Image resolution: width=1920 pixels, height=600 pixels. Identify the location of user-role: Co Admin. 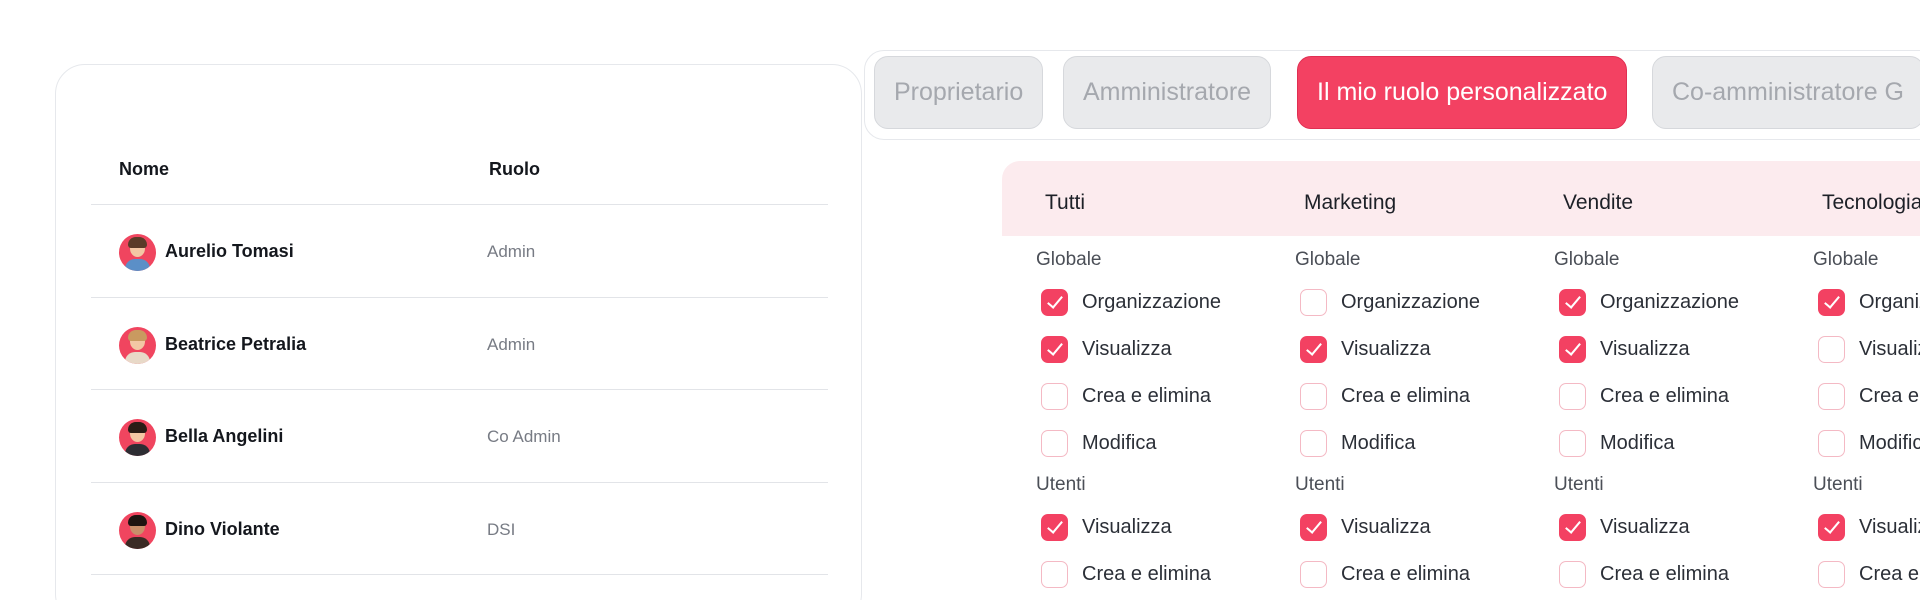
(524, 436).